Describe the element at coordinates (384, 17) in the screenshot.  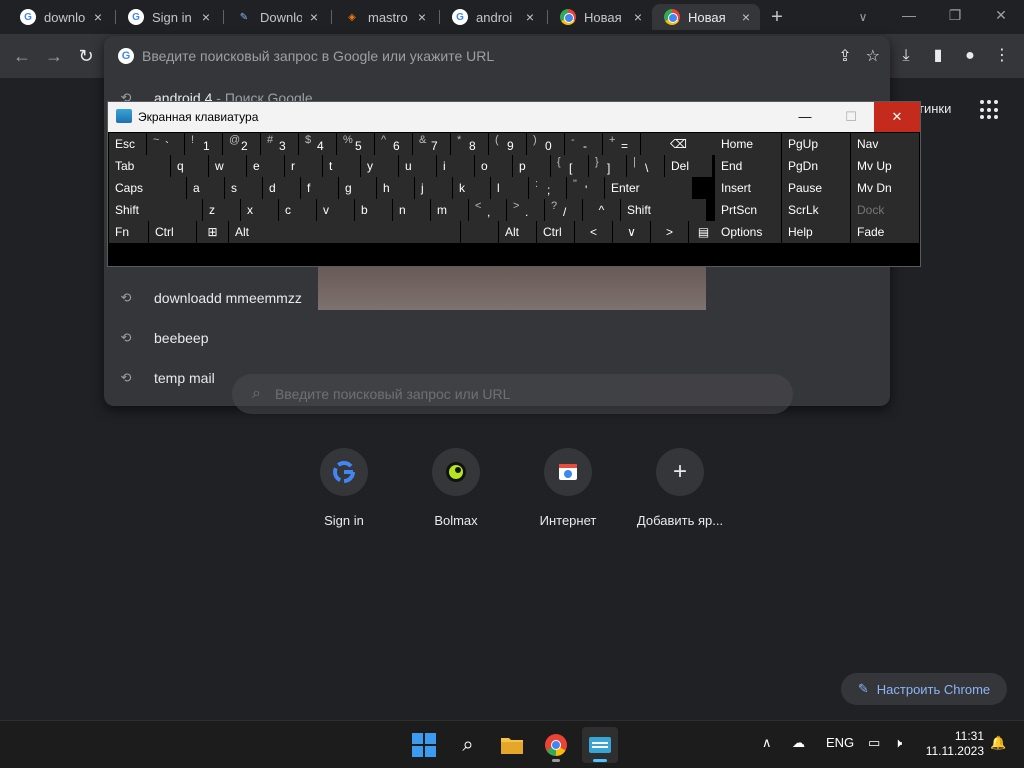
I see `tab-4: ◈ mastro ×` at that location.